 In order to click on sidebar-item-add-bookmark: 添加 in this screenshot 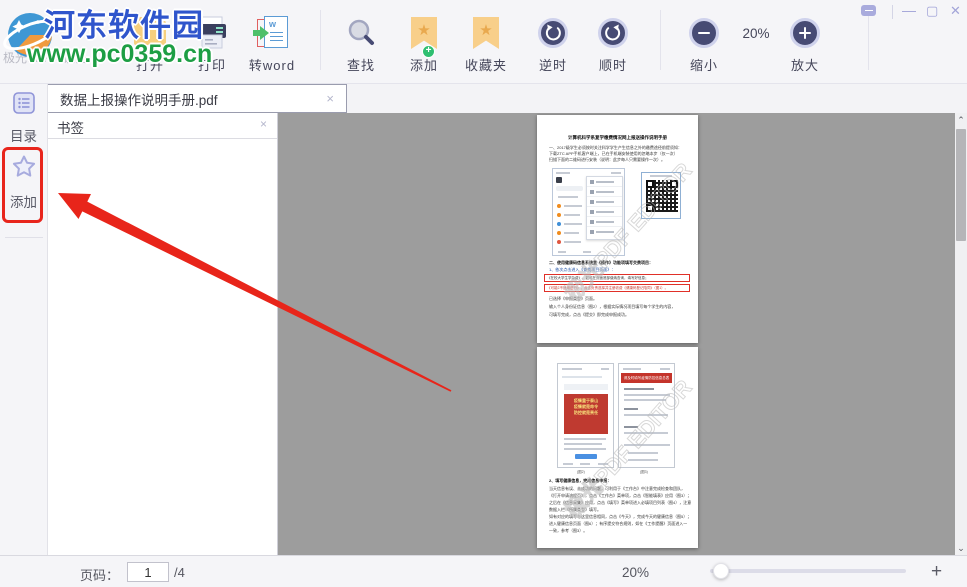, I will do `click(23, 181)`.